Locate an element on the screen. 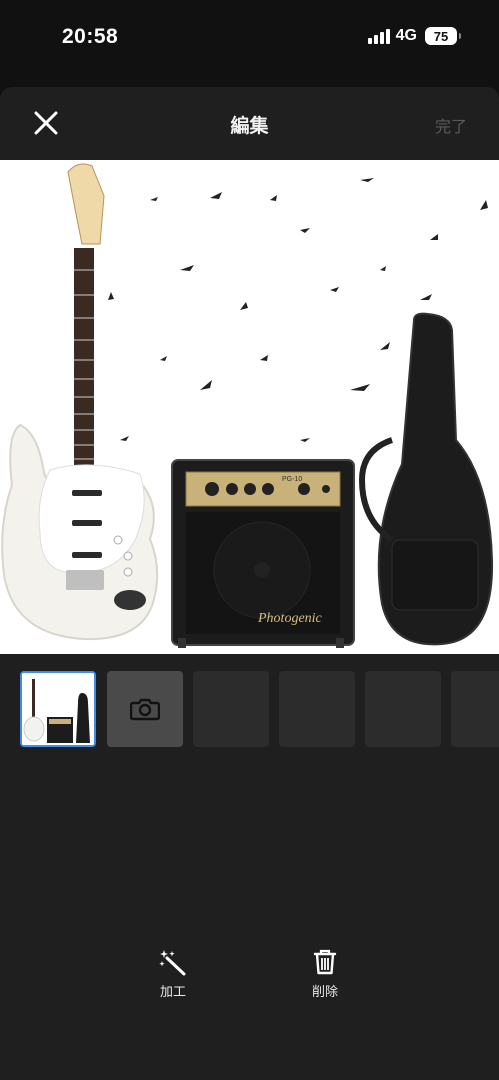 The image size is (499, 1080). signal-icon is located at coordinates (378, 36).